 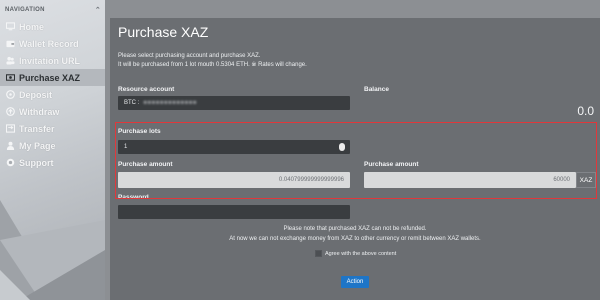 I want to click on sidebar-item-wallet-record: Wallet Record, so click(x=52, y=43).